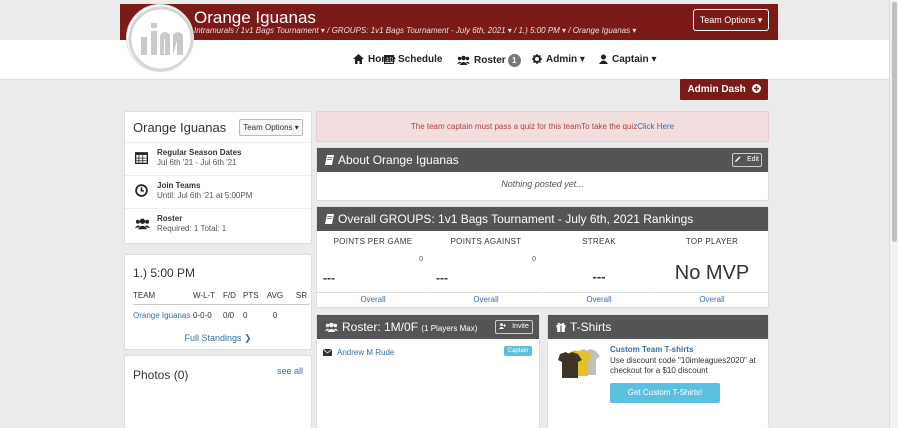  I want to click on photos-card: Photos (0) see all, so click(218, 391).